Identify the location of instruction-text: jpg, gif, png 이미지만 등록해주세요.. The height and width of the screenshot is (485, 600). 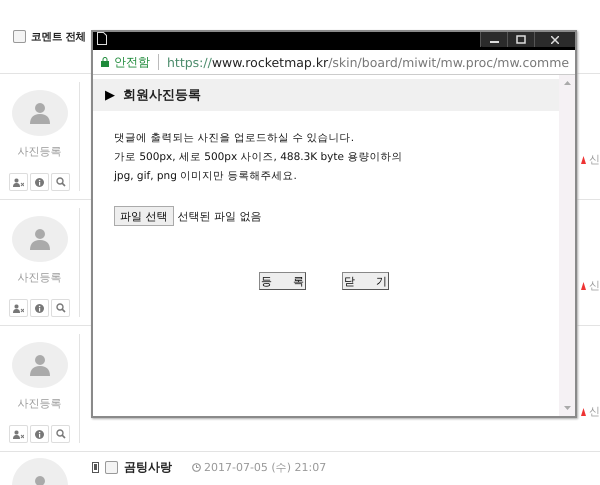
(206, 176).